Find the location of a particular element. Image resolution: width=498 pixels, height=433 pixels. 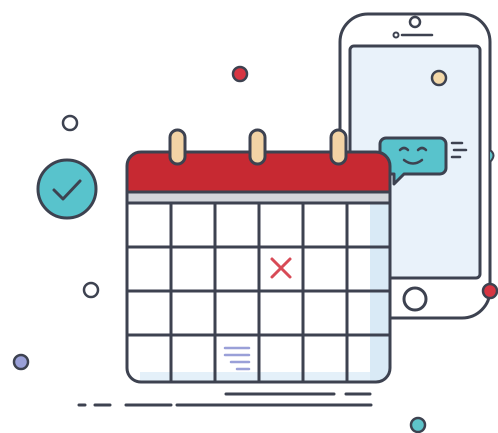

phone-home-button is located at coordinates (415, 299).